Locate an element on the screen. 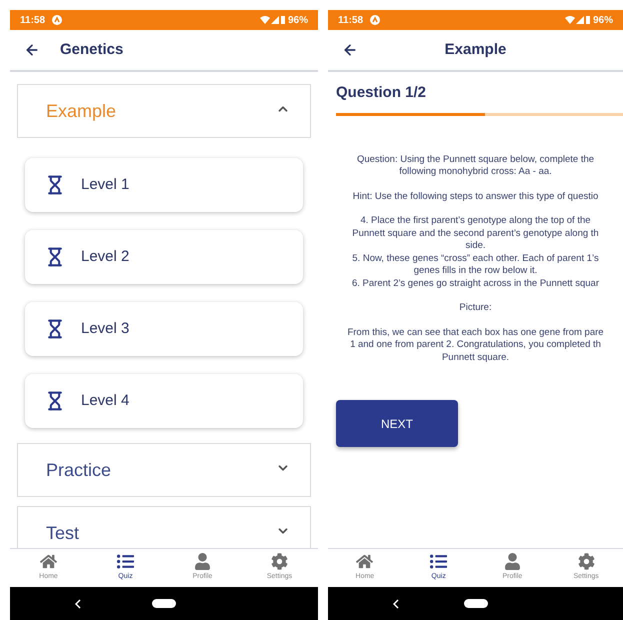 The width and height of the screenshot is (623, 620). question-text: Question: Using the Punnett square below, complete the following monohybrid cross: Aa - aa. is located at coordinates (475, 166).